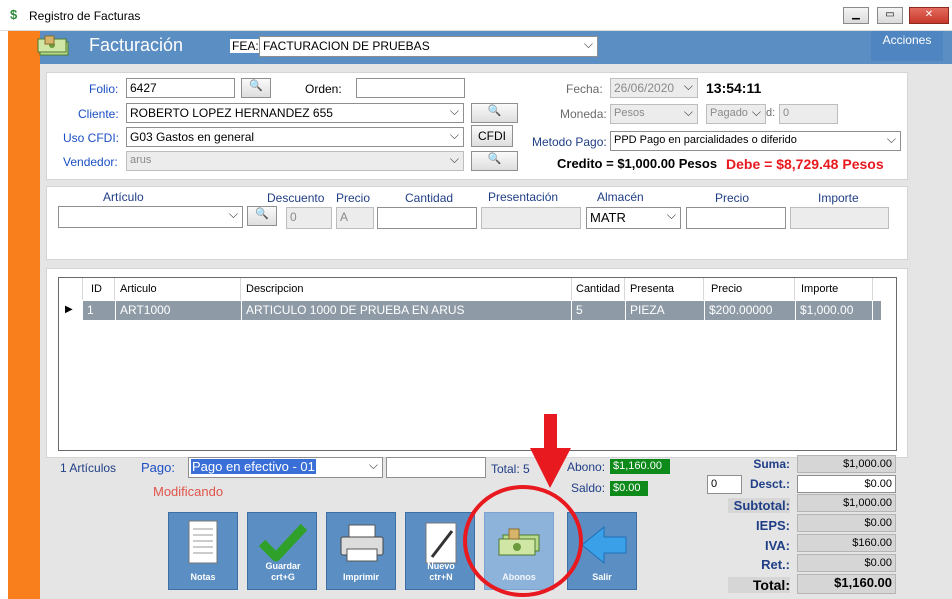 This screenshot has height=599, width=952. I want to click on cliente-search-button: 🔍, so click(494, 113).